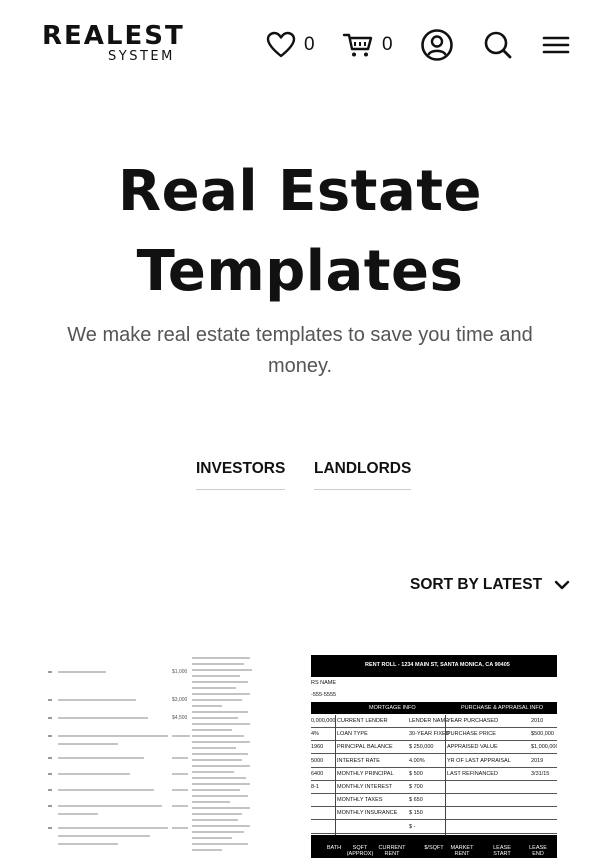 The width and height of the screenshot is (600, 858). What do you see at coordinates (315, 787) in the screenshot?
I see `sheet-cell: 8-1` at bounding box center [315, 787].